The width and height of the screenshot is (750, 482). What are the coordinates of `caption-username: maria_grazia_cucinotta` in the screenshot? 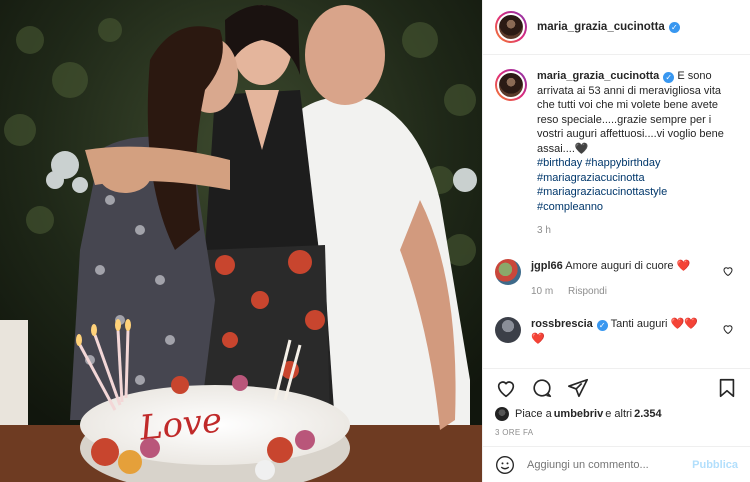 It's located at (598, 76).